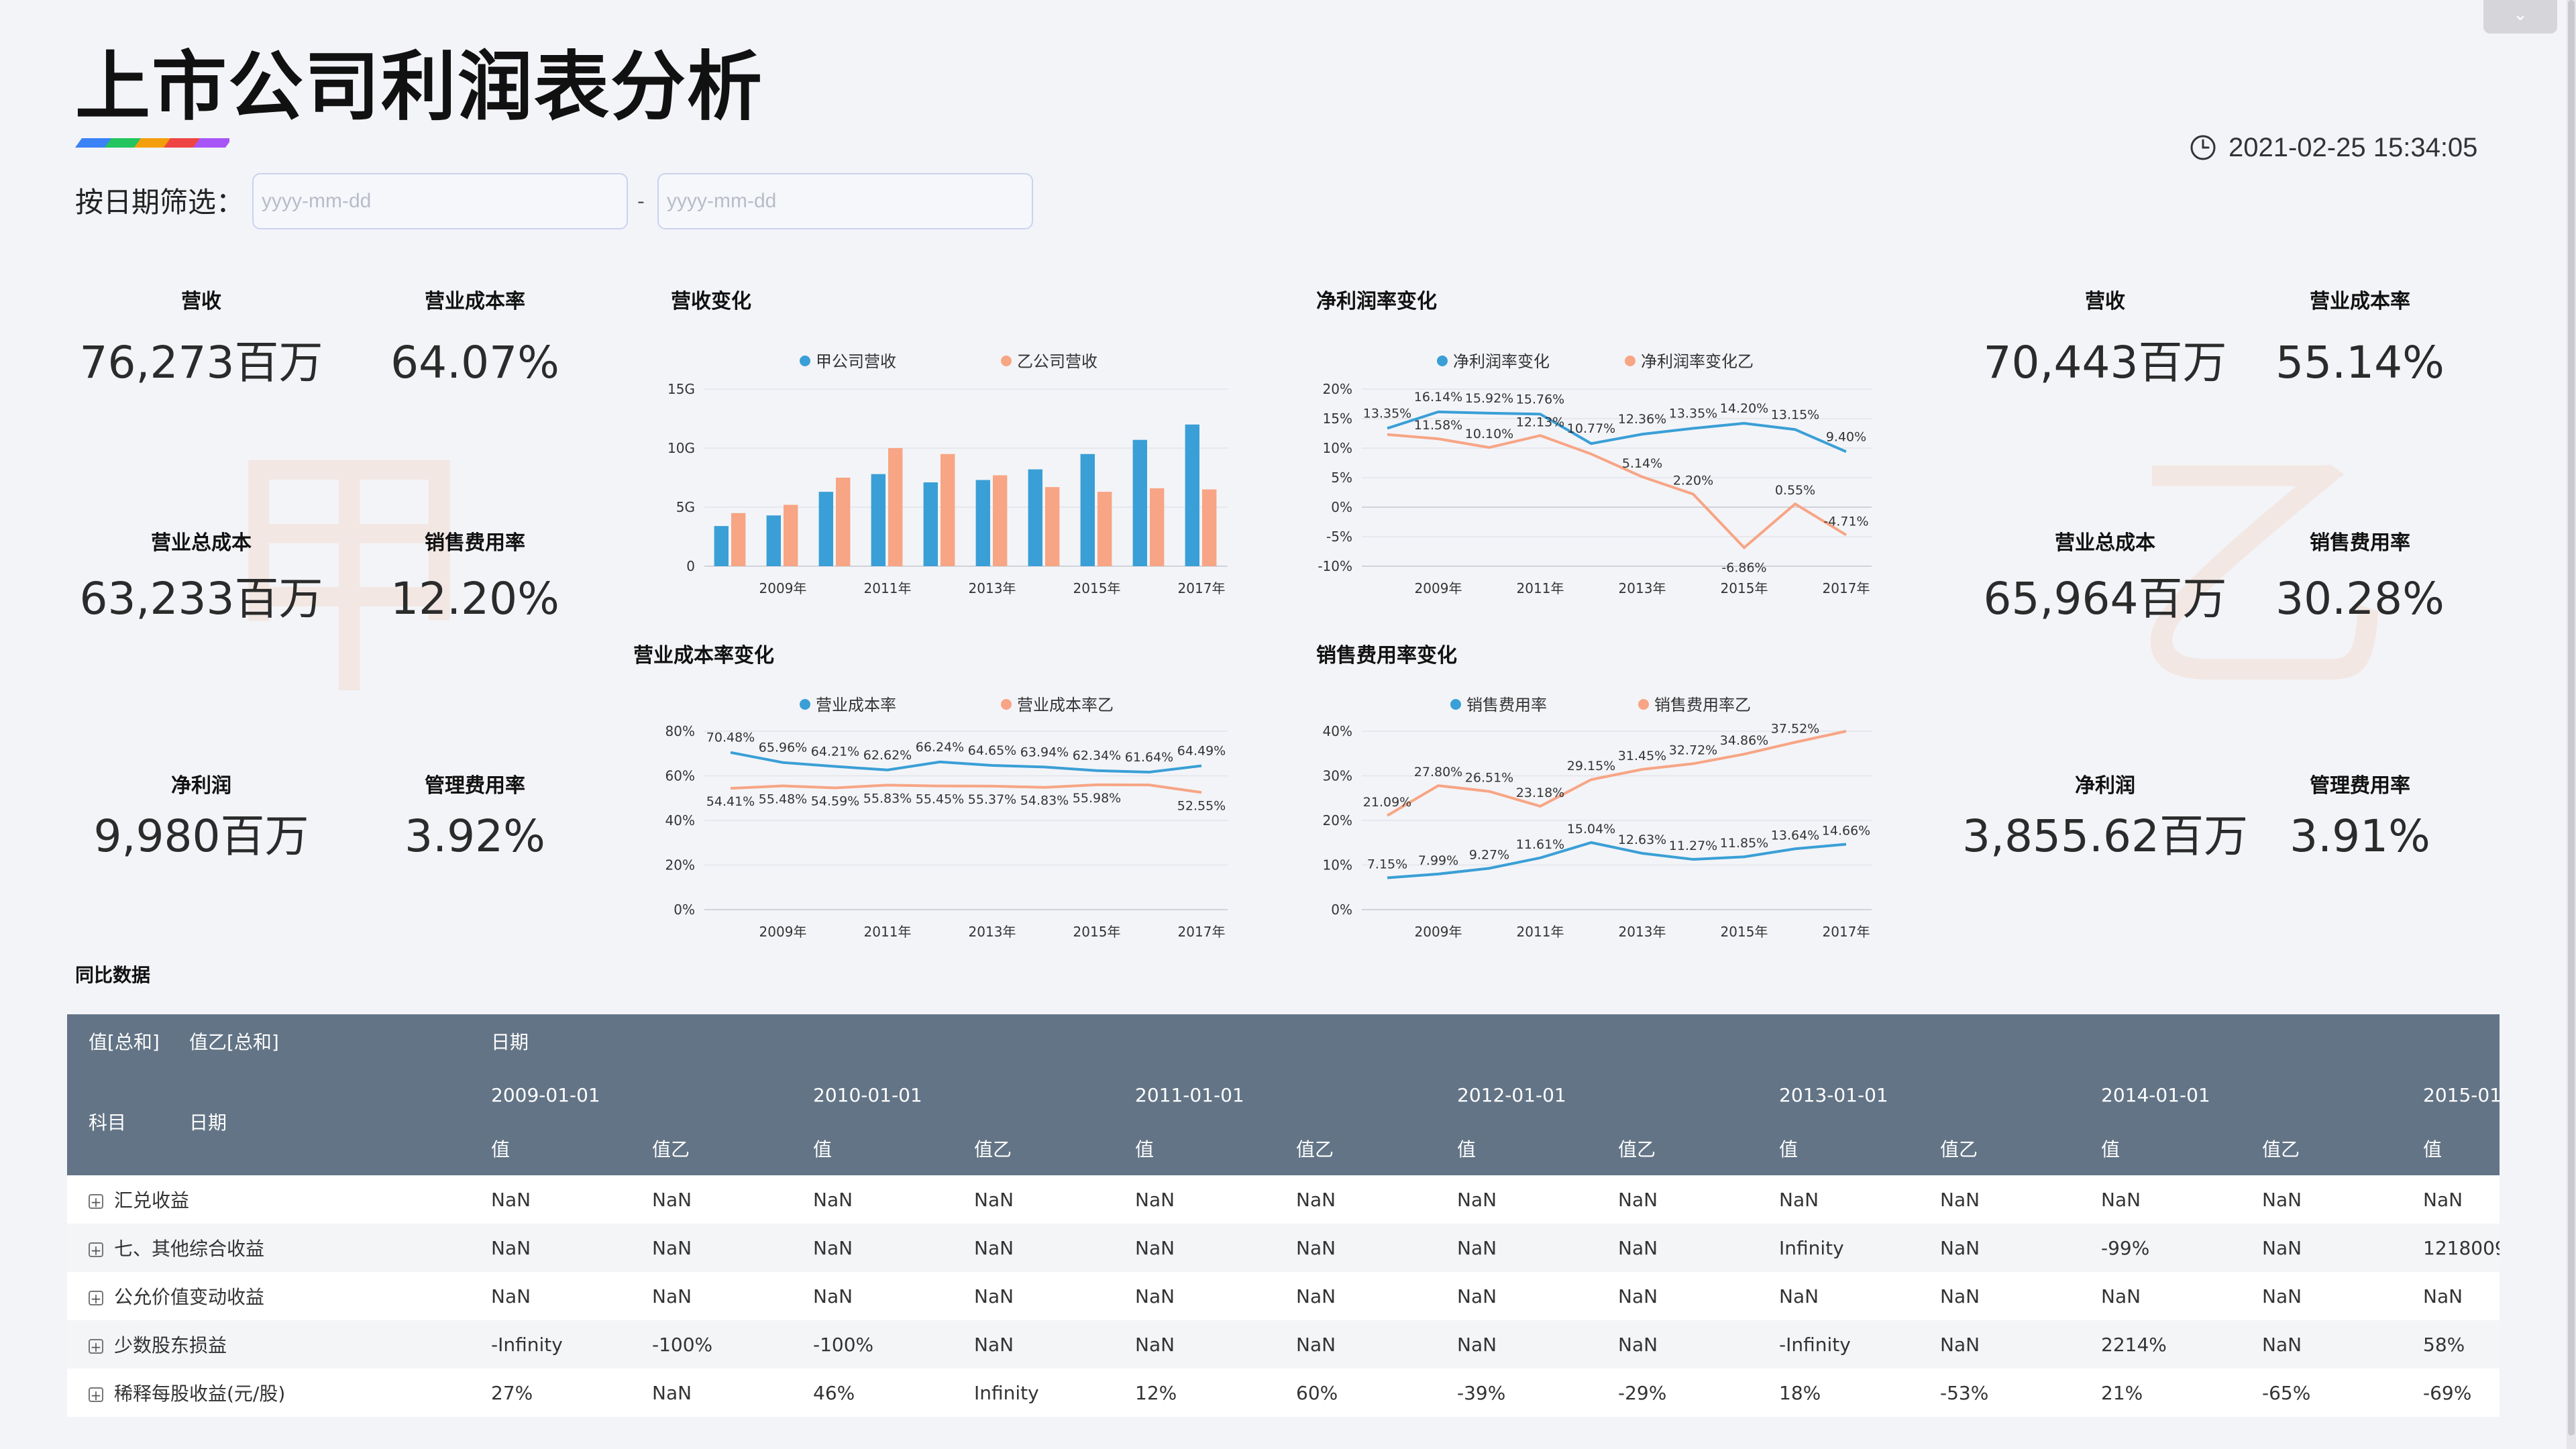  Describe the element at coordinates (1201, 751) in the screenshot. I see `data-label: 64.49%` at that location.